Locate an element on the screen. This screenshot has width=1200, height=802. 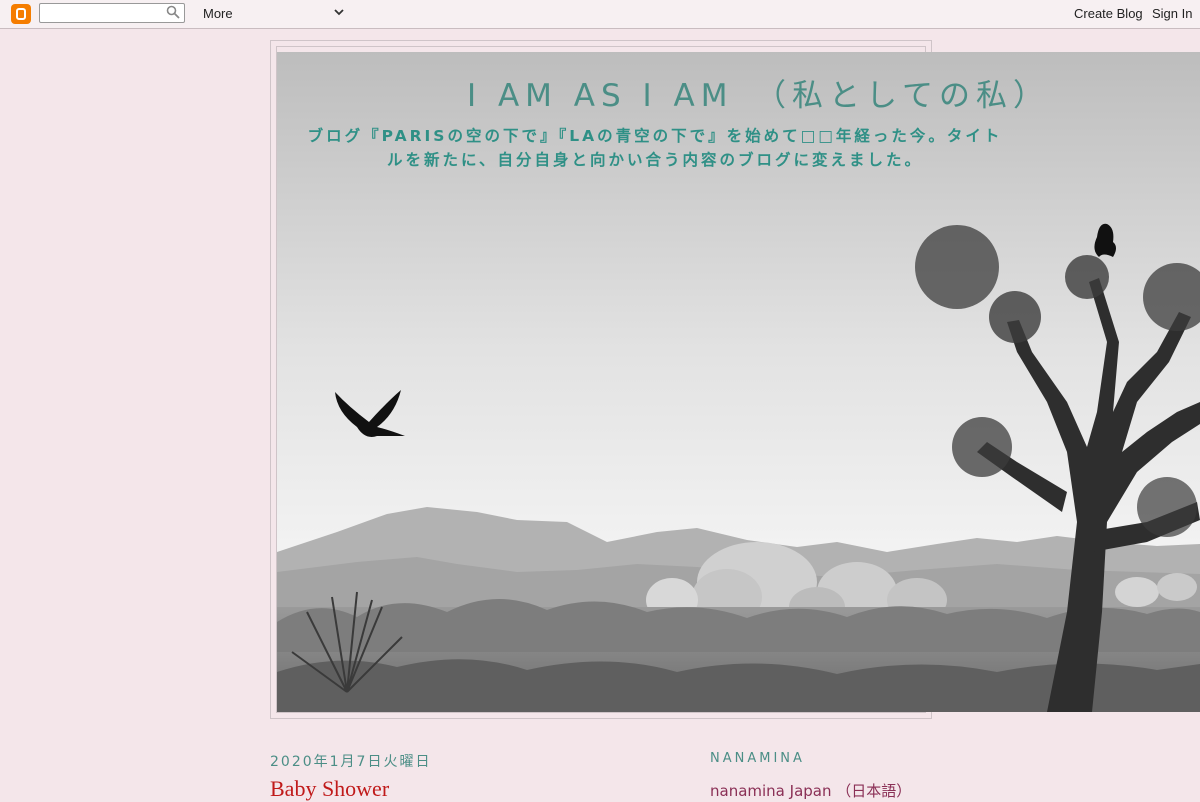
sign-in-link: Sign In is located at coordinates (1172, 13).